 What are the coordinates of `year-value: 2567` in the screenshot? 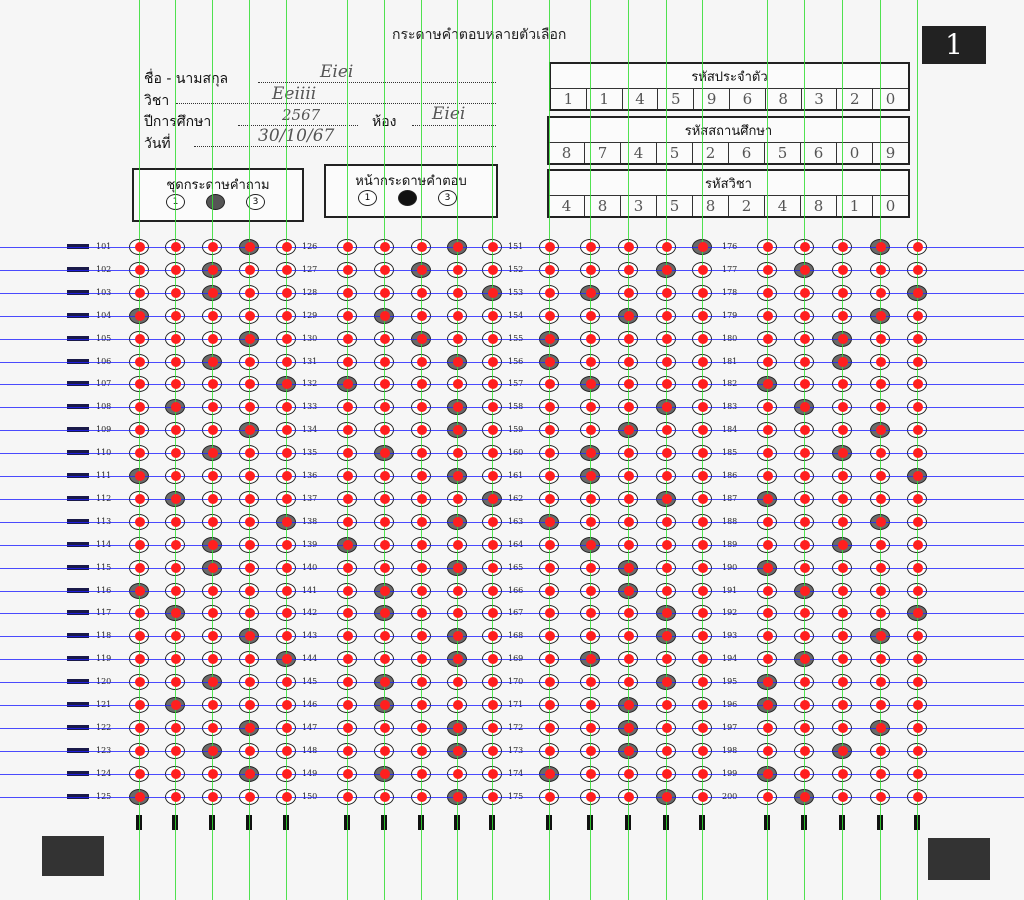 It's located at (301, 115).